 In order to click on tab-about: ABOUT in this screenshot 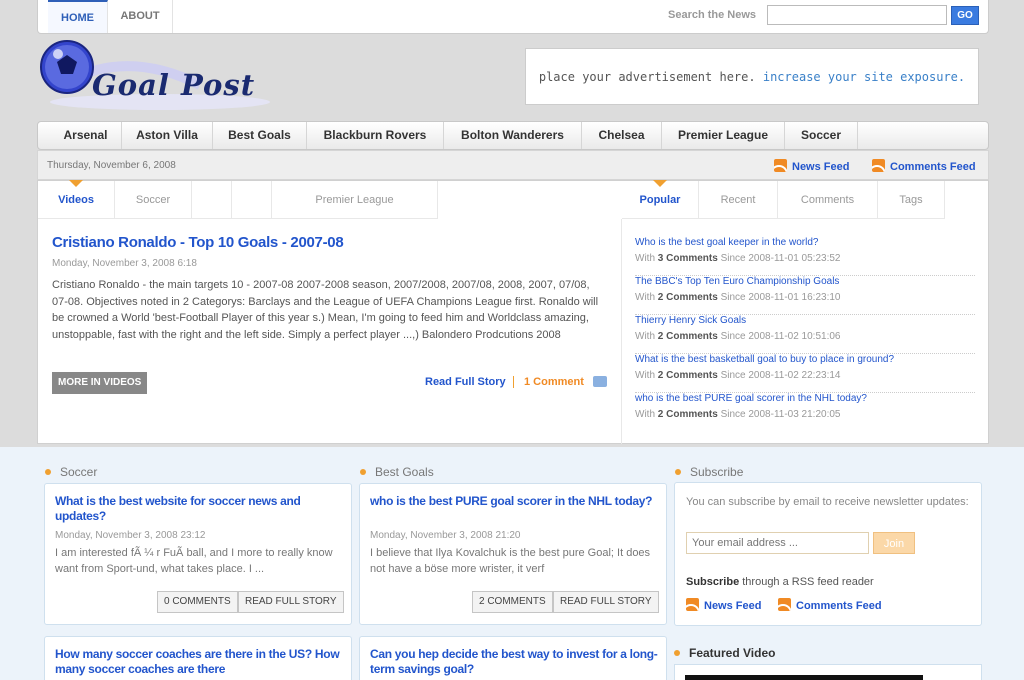, I will do `click(140, 16)`.